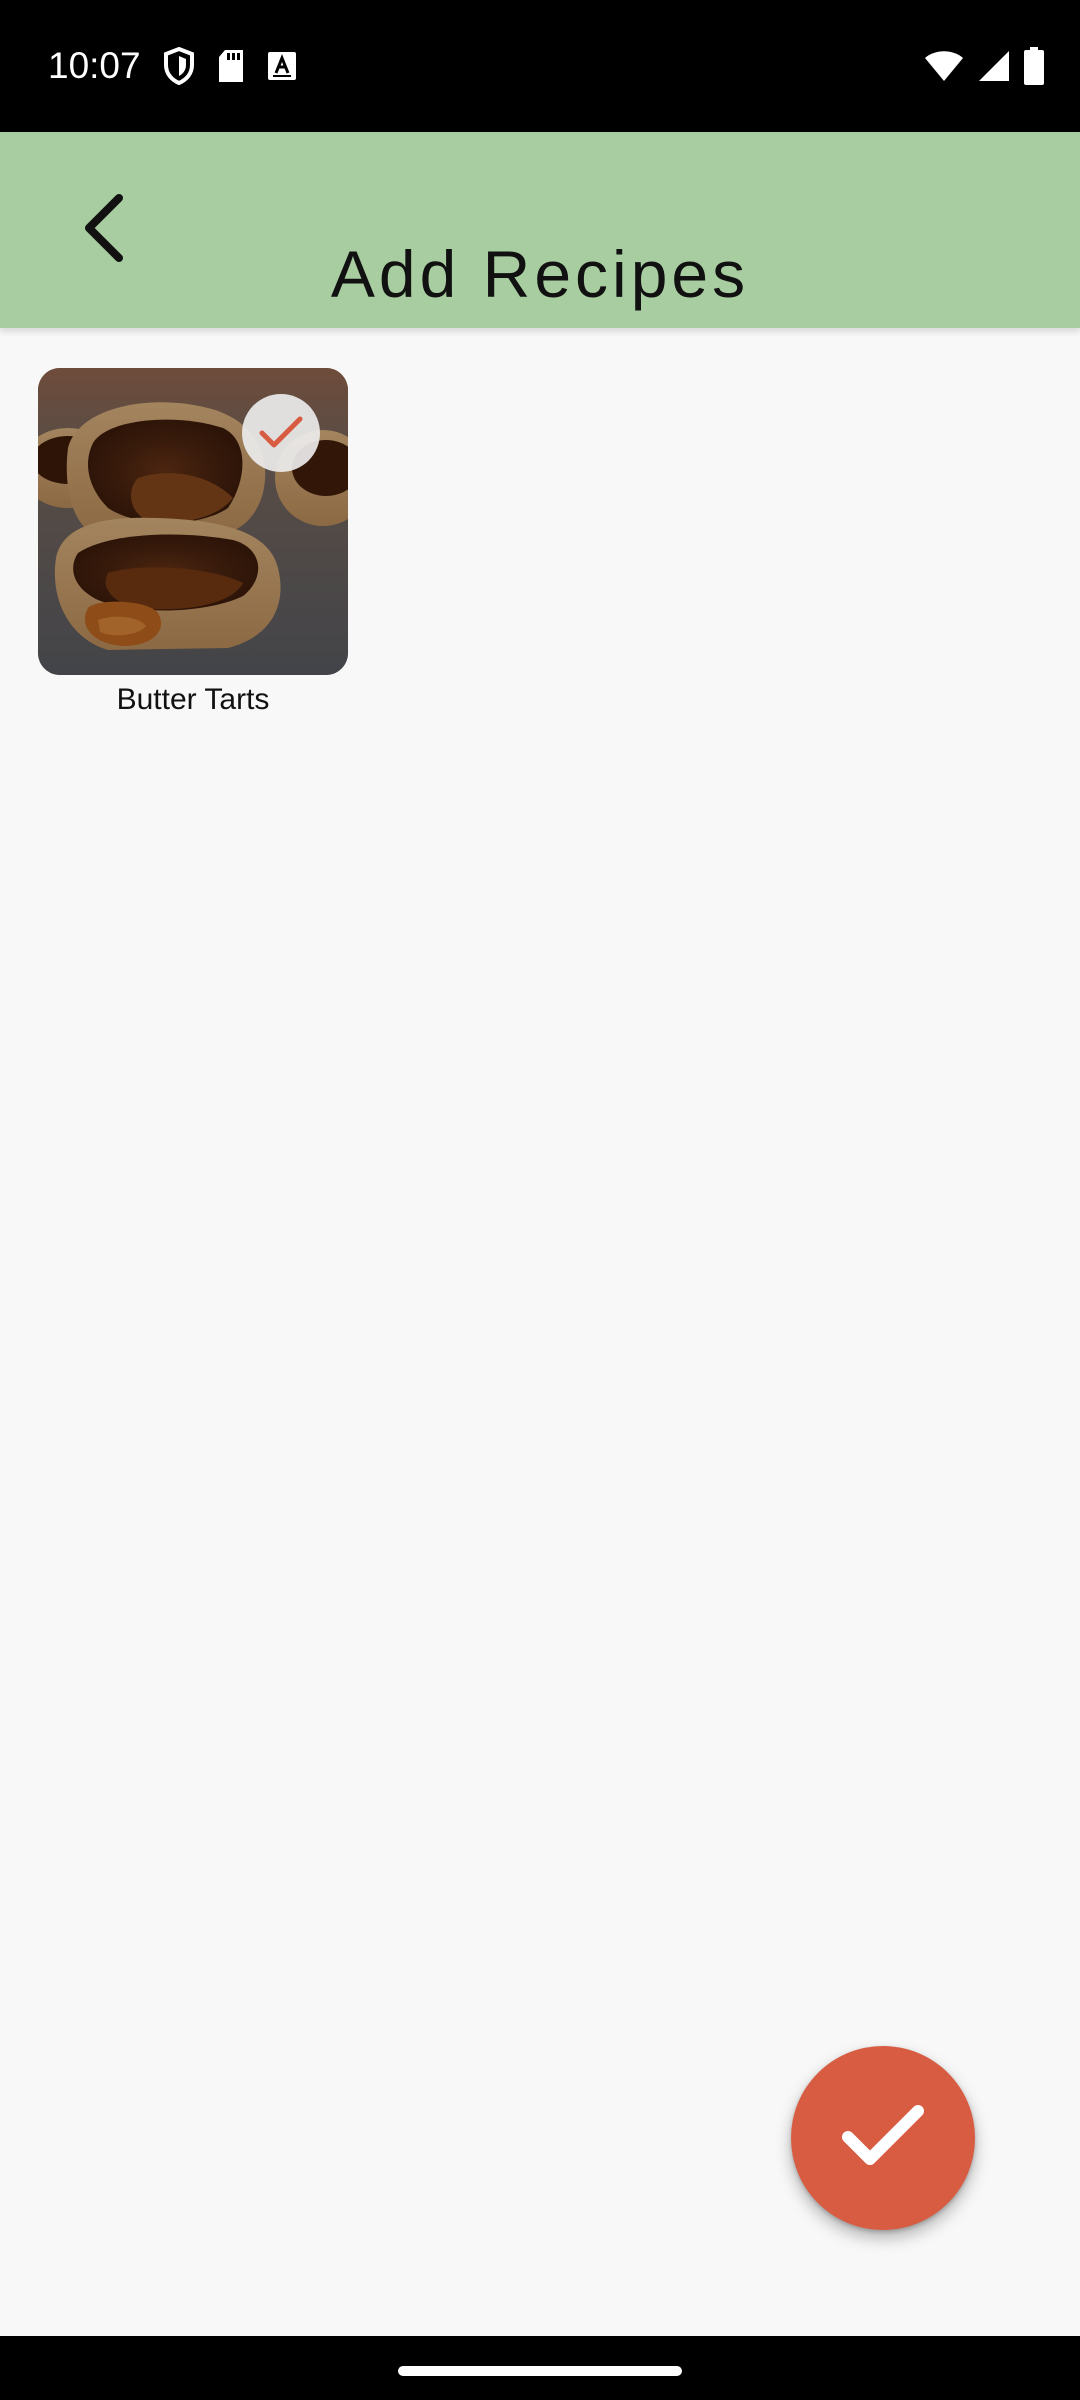 The width and height of the screenshot is (1080, 2400). I want to click on page-title: Add Recipes, so click(540, 274).